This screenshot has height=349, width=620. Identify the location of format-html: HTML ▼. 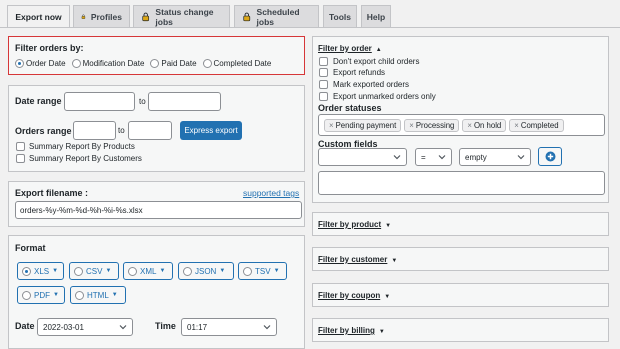
(98, 295).